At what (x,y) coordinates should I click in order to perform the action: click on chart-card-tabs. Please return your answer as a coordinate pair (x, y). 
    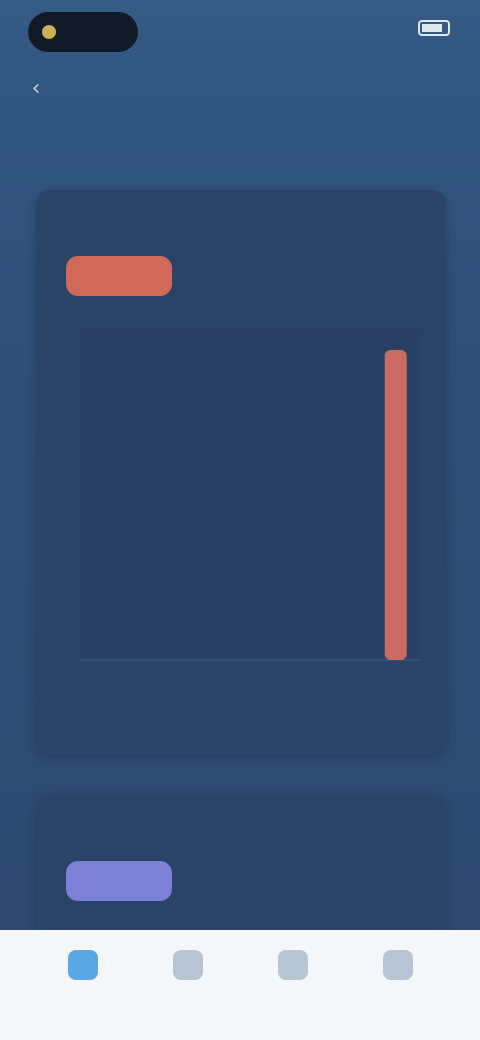
    Looking at the image, I should click on (237, 276).